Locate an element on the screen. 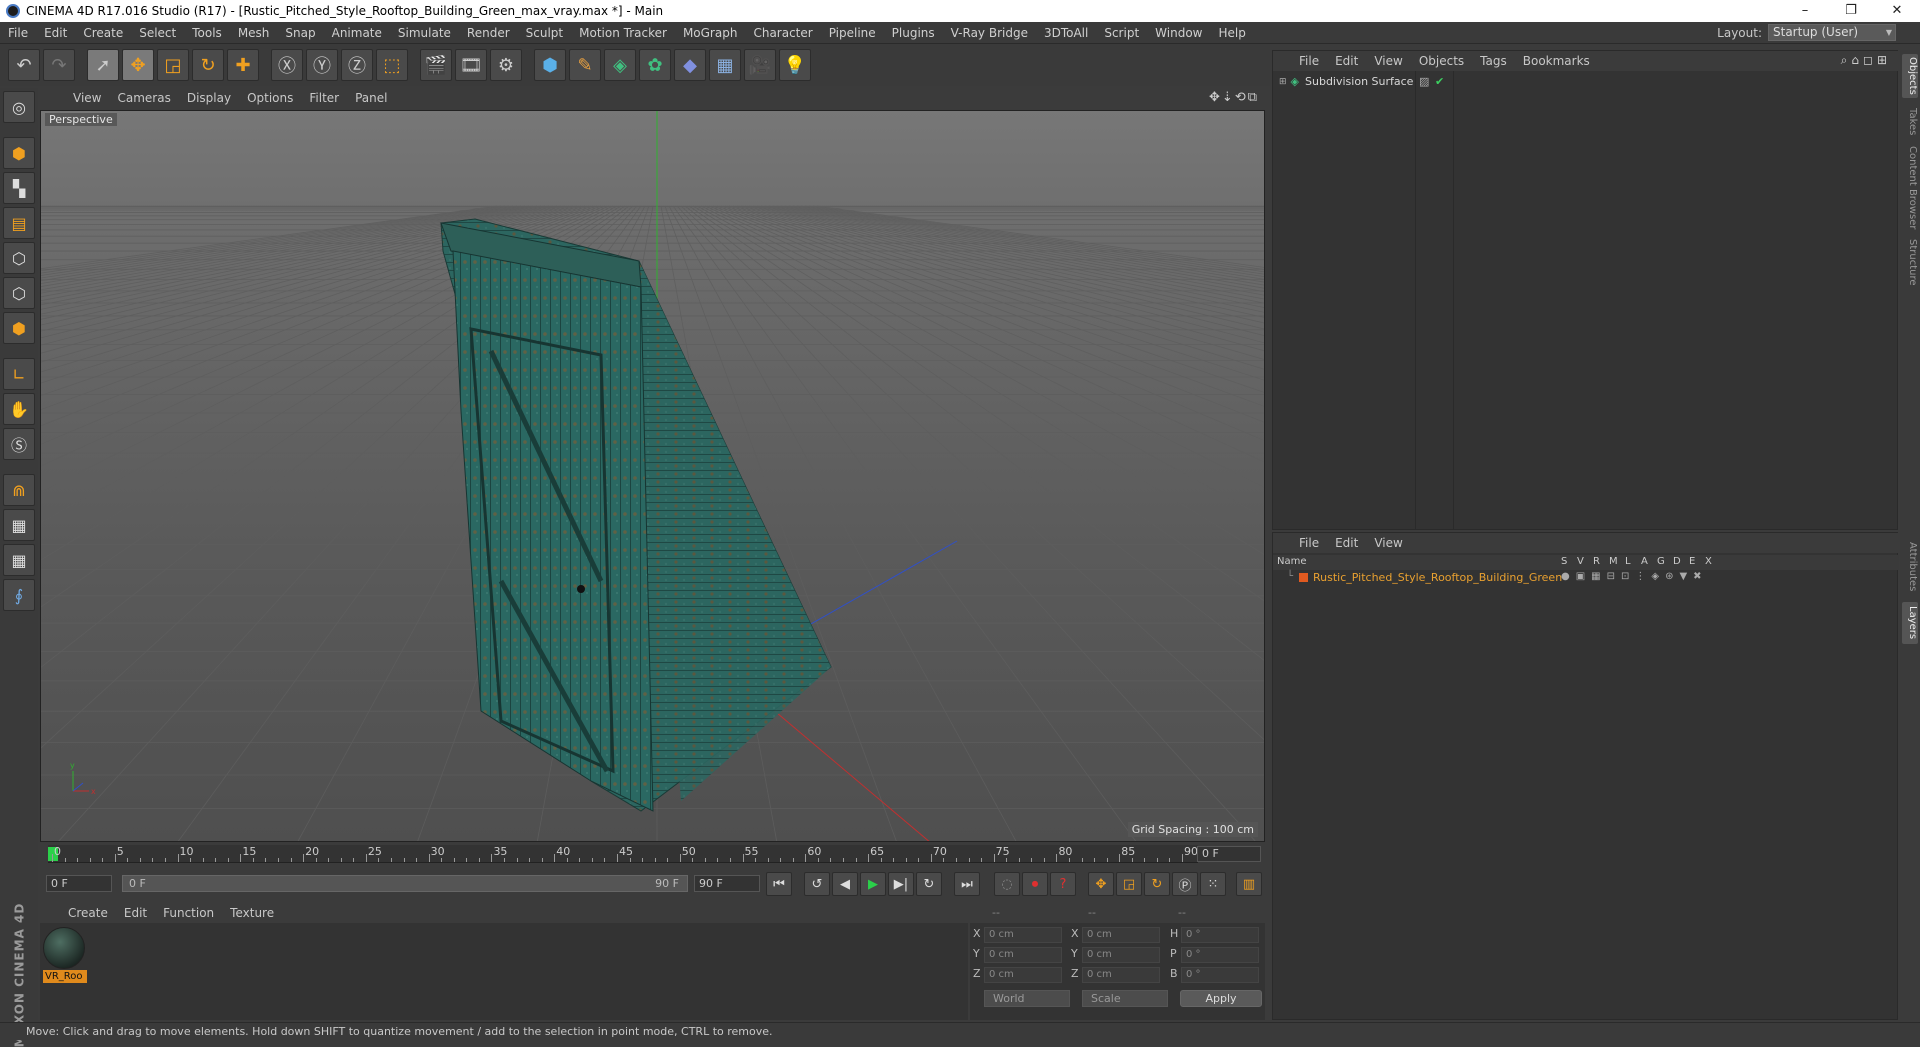 The image size is (1920, 1047). object-manager-search-icons: ⌕⌂◻⊞ is located at coordinates (1866, 60).